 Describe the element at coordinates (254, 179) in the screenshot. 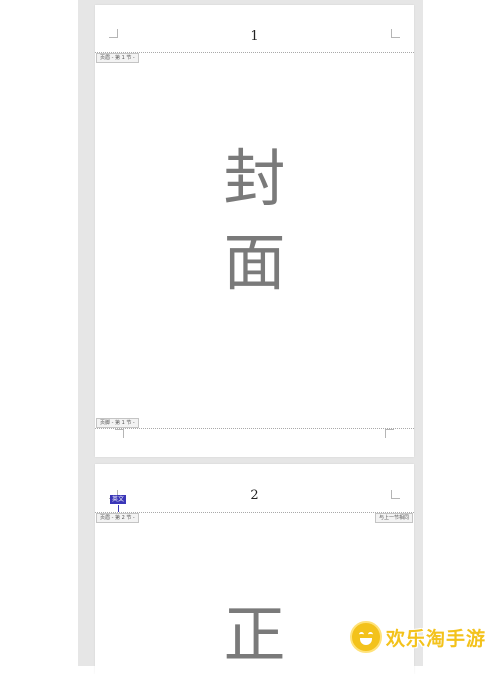

I see `cover-title-char-1: 封` at that location.